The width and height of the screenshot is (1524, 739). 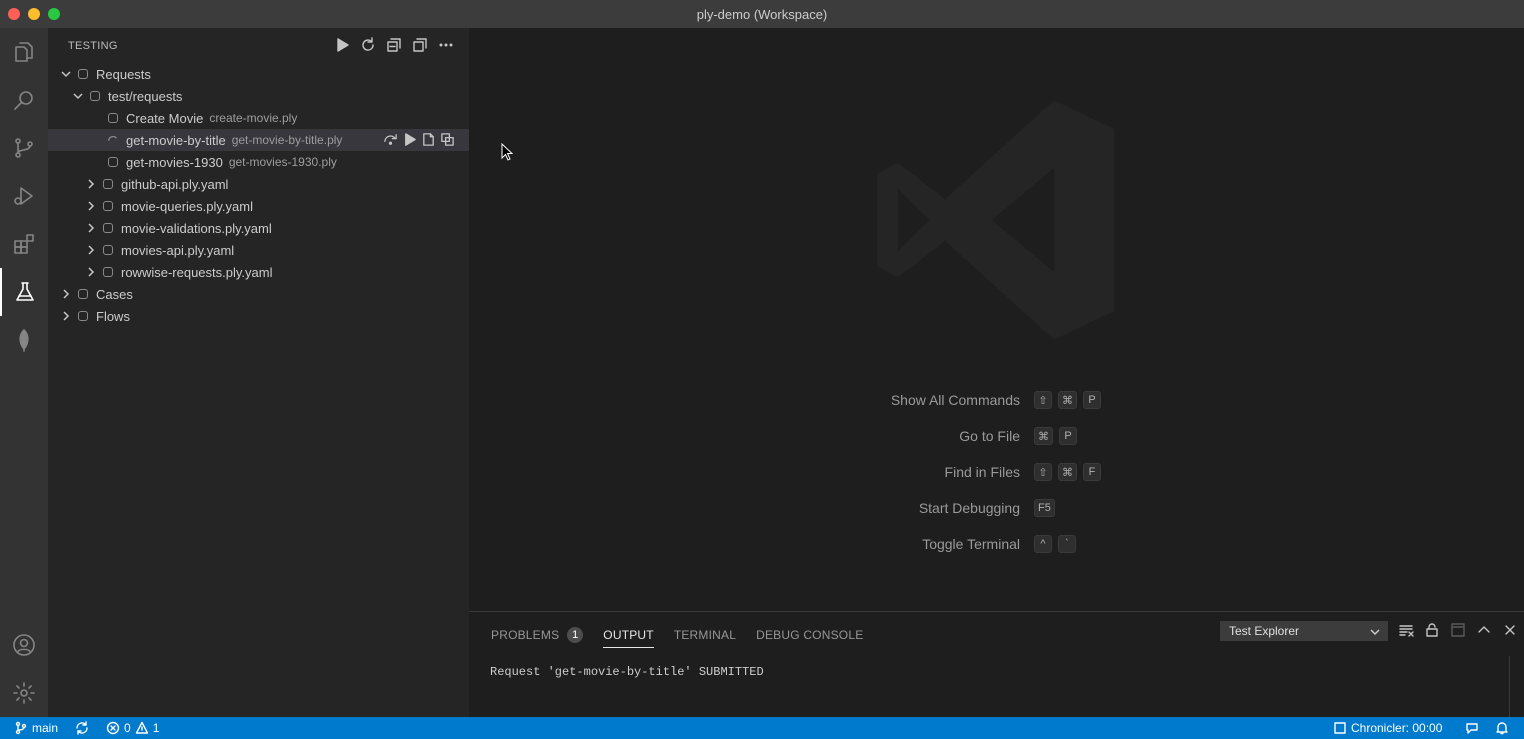 What do you see at coordinates (141, 727) in the screenshot?
I see `warning-icon` at bounding box center [141, 727].